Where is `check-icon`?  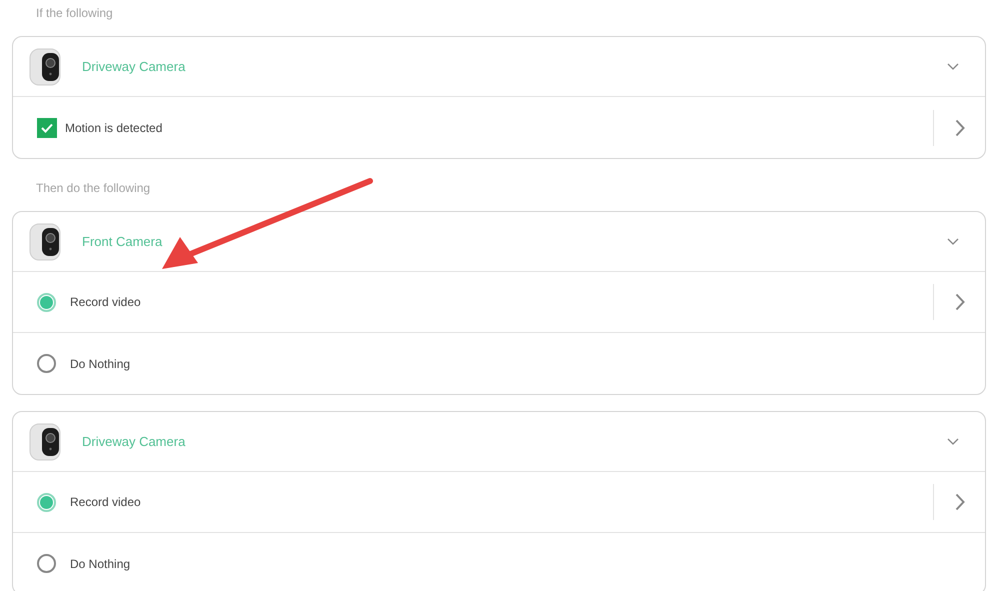 check-icon is located at coordinates (47, 127).